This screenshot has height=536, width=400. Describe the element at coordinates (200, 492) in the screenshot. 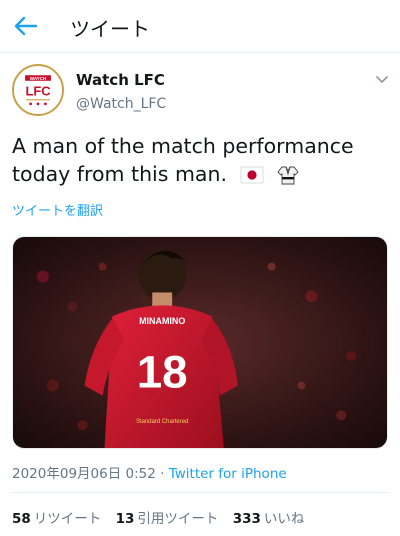

I see `divider` at that location.